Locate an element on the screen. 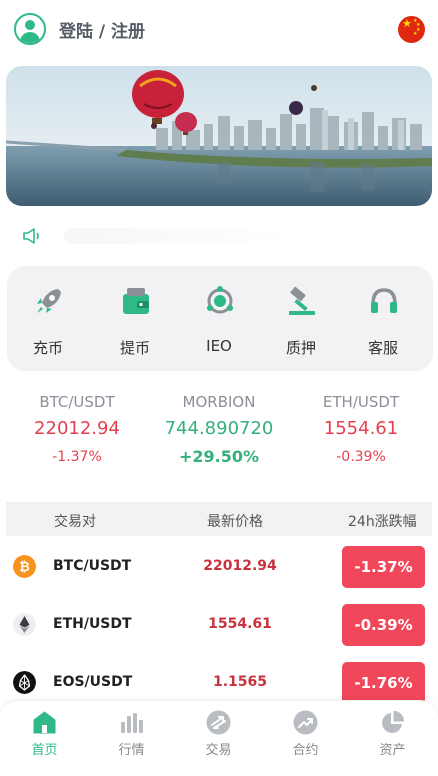  exchange-icon is located at coordinates (218, 722).